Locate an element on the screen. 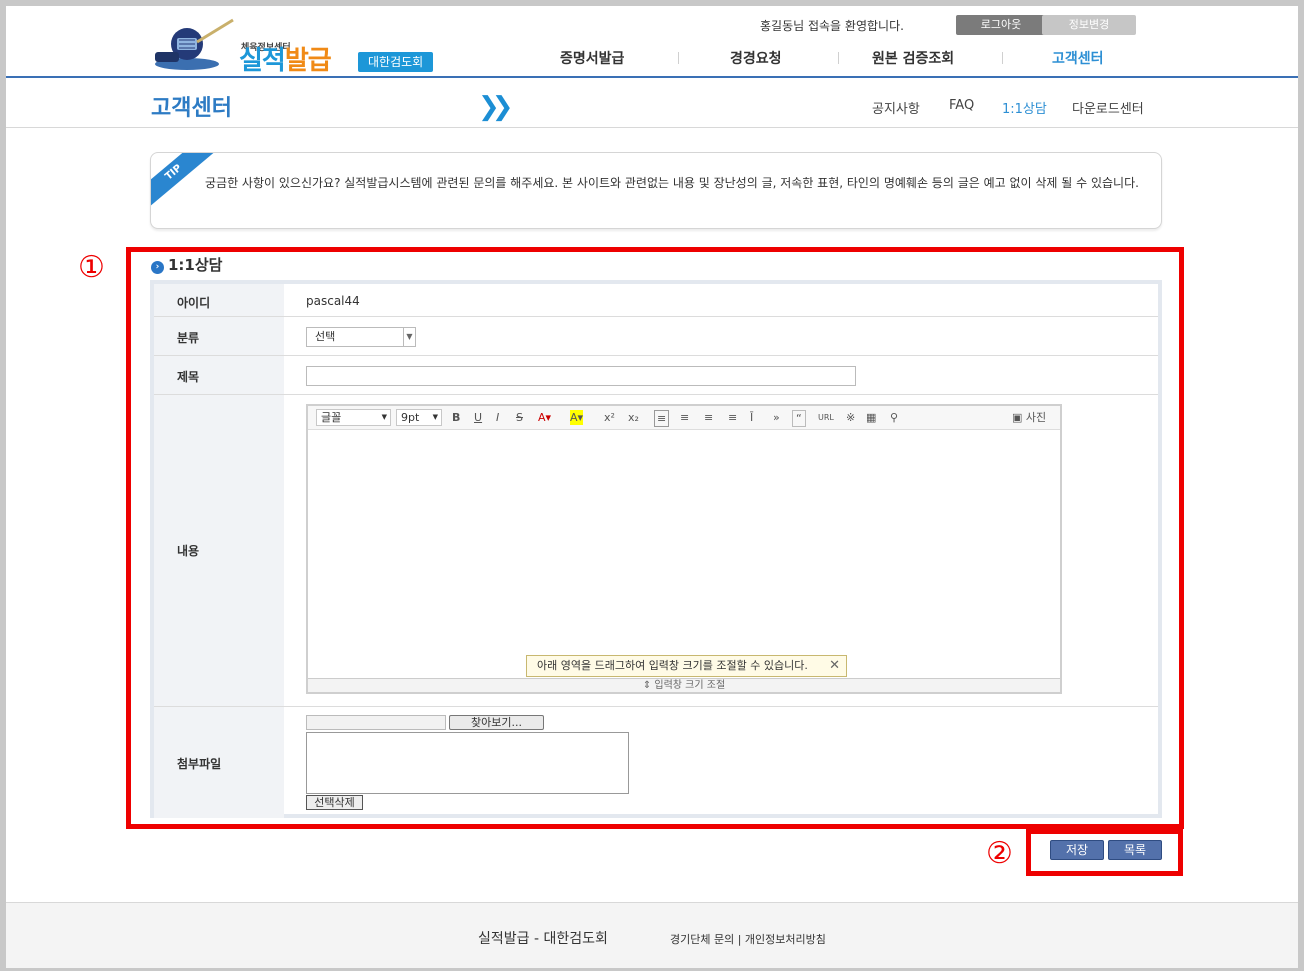 The height and width of the screenshot is (971, 1304). subnav-consult: 1:1상담 is located at coordinates (1024, 107).